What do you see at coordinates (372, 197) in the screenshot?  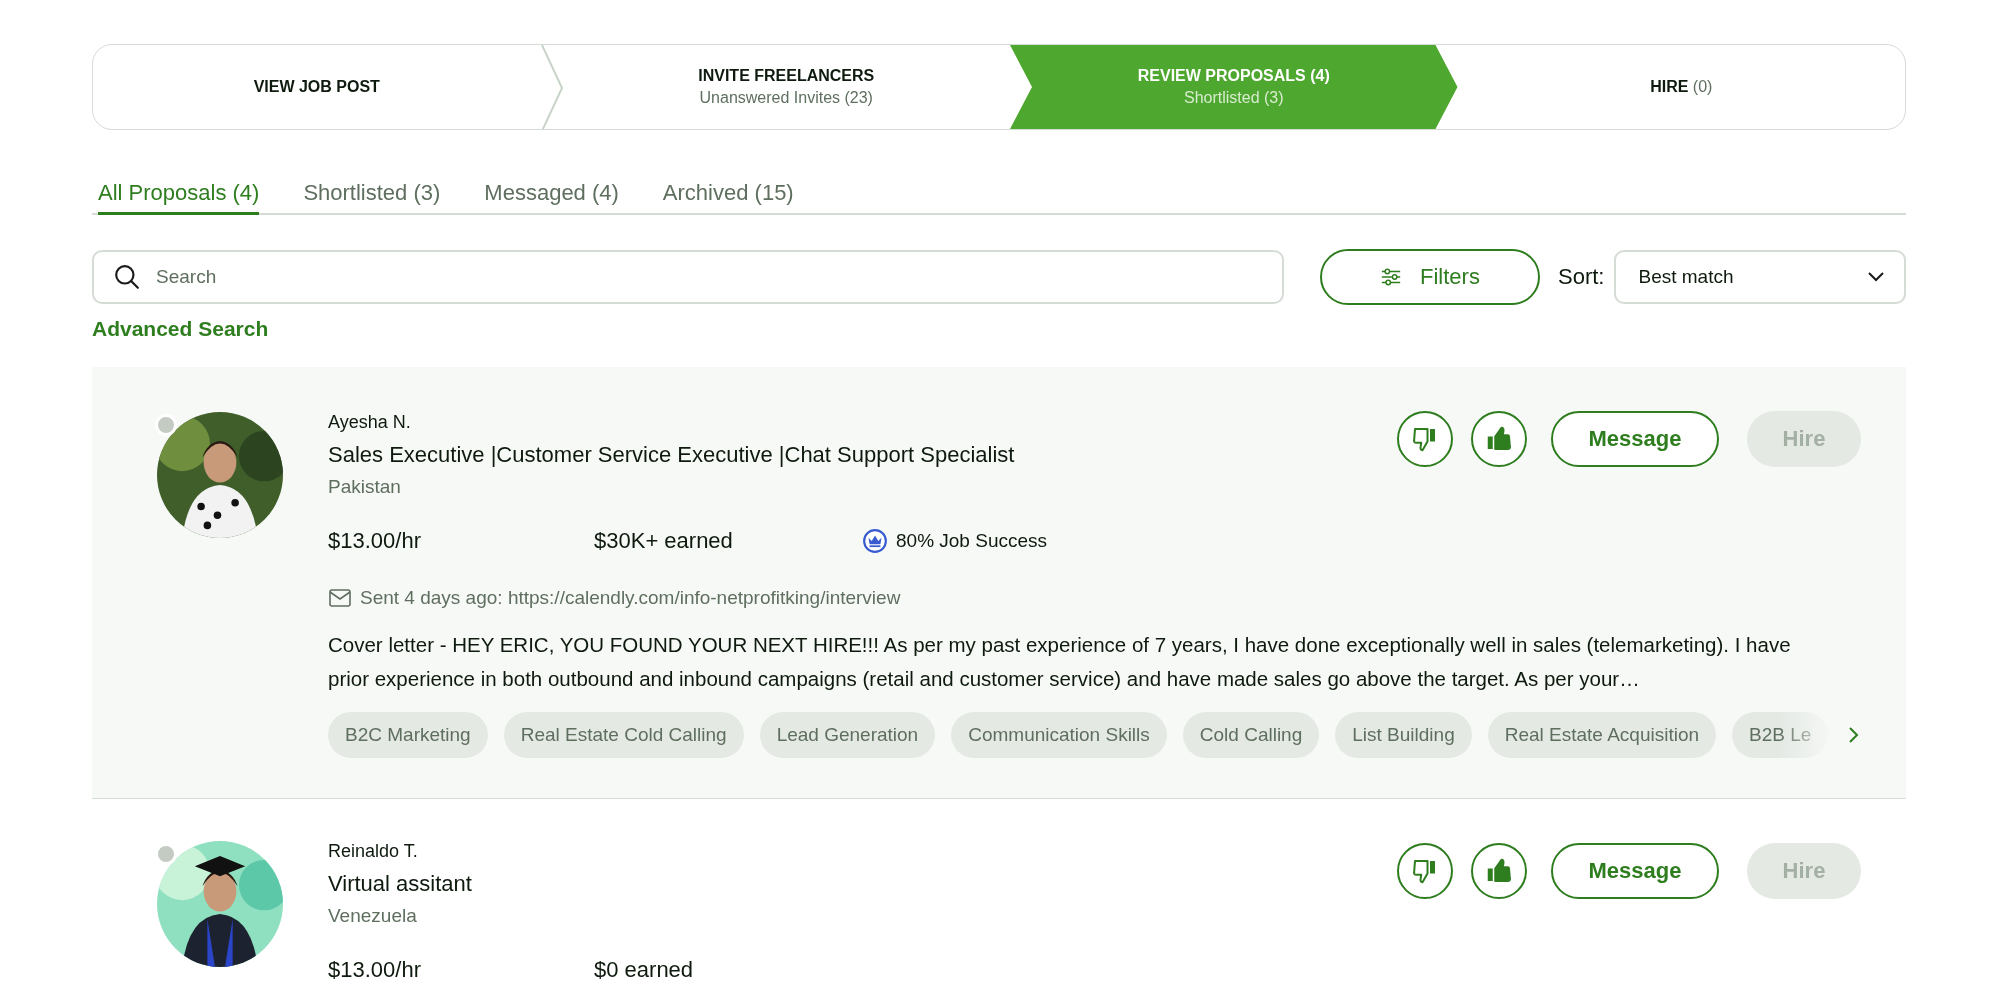 I see `tab: Shortlisted (3)` at bounding box center [372, 197].